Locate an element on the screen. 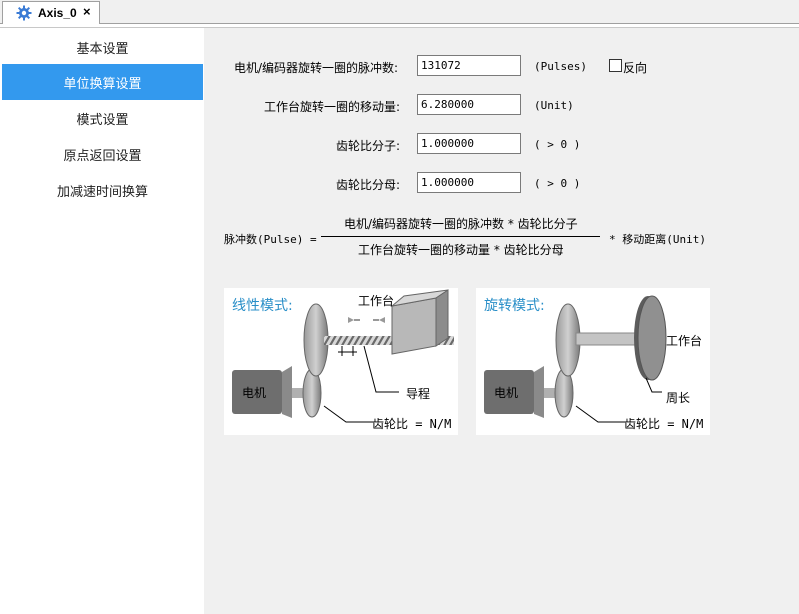 This screenshot has height=614, width=799. rotary-mechanism-illustration is located at coordinates (575, 359).